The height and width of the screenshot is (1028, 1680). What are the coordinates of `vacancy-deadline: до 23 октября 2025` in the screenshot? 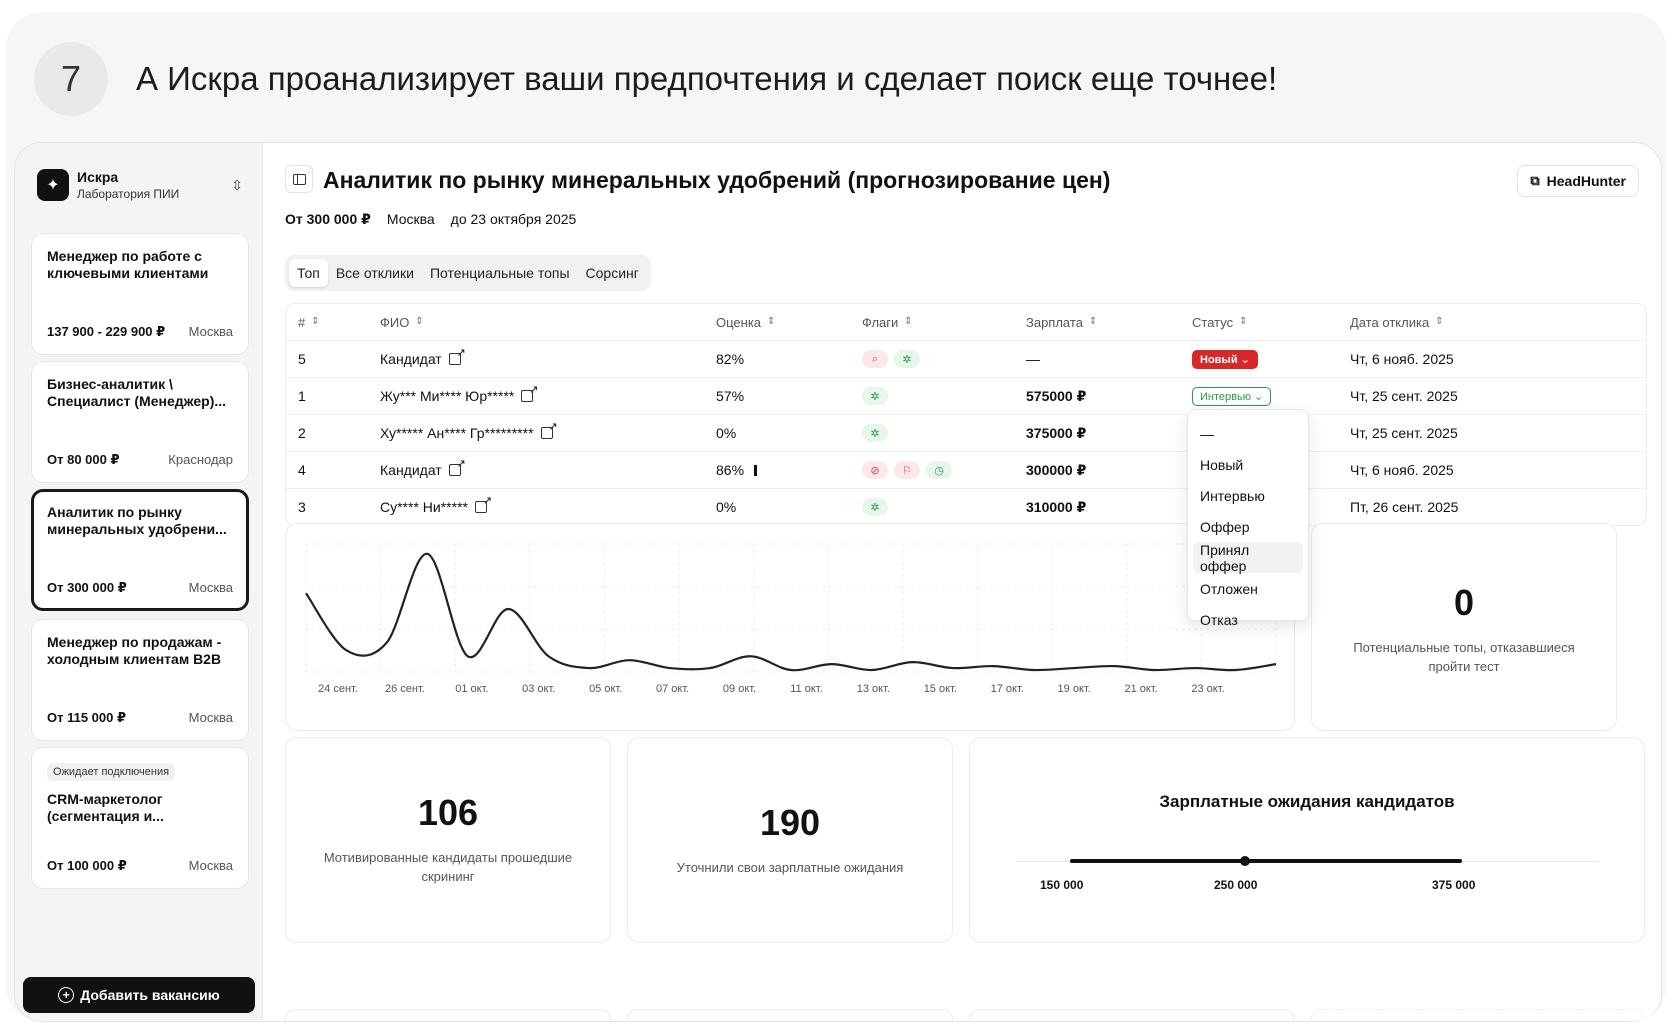 It's located at (513, 219).